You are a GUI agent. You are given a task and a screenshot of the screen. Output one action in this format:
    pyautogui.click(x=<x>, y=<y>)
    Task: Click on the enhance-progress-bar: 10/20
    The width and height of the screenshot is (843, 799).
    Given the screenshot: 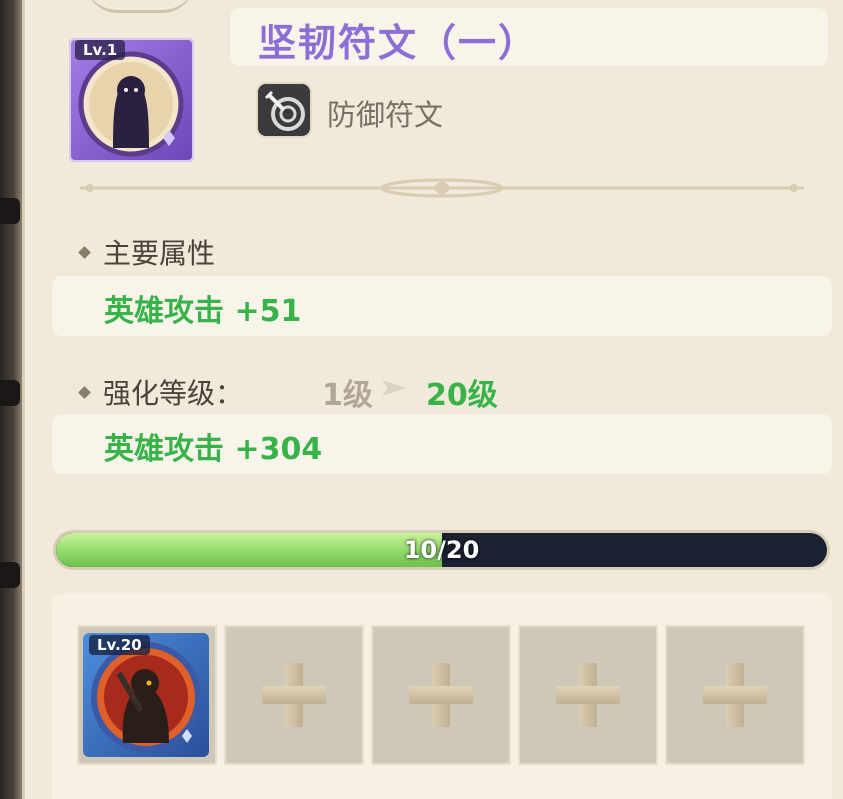 What is the action you would take?
    pyautogui.click(x=441, y=550)
    